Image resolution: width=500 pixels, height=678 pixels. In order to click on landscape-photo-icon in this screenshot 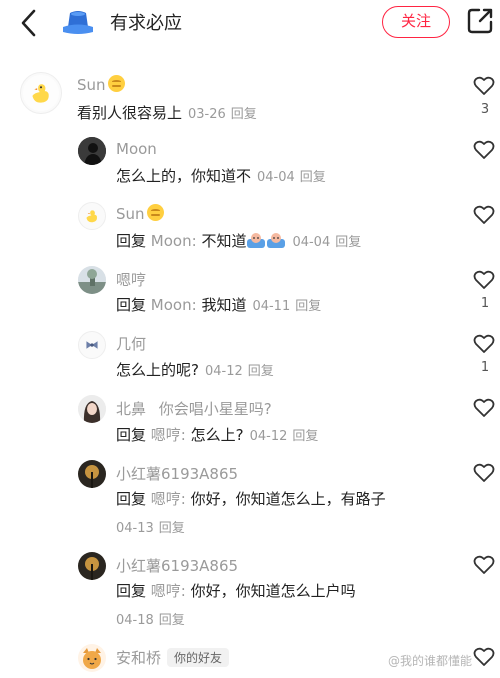, I will do `click(92, 280)`.